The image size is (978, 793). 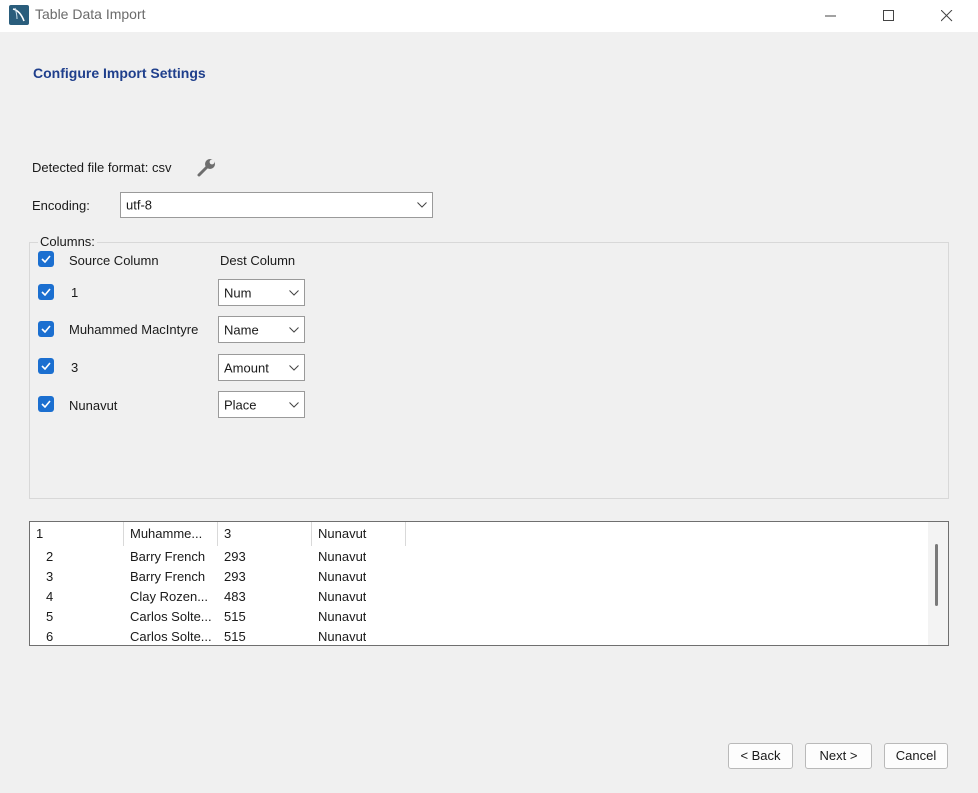 I want to click on select-all-checkbox, so click(x=46, y=259).